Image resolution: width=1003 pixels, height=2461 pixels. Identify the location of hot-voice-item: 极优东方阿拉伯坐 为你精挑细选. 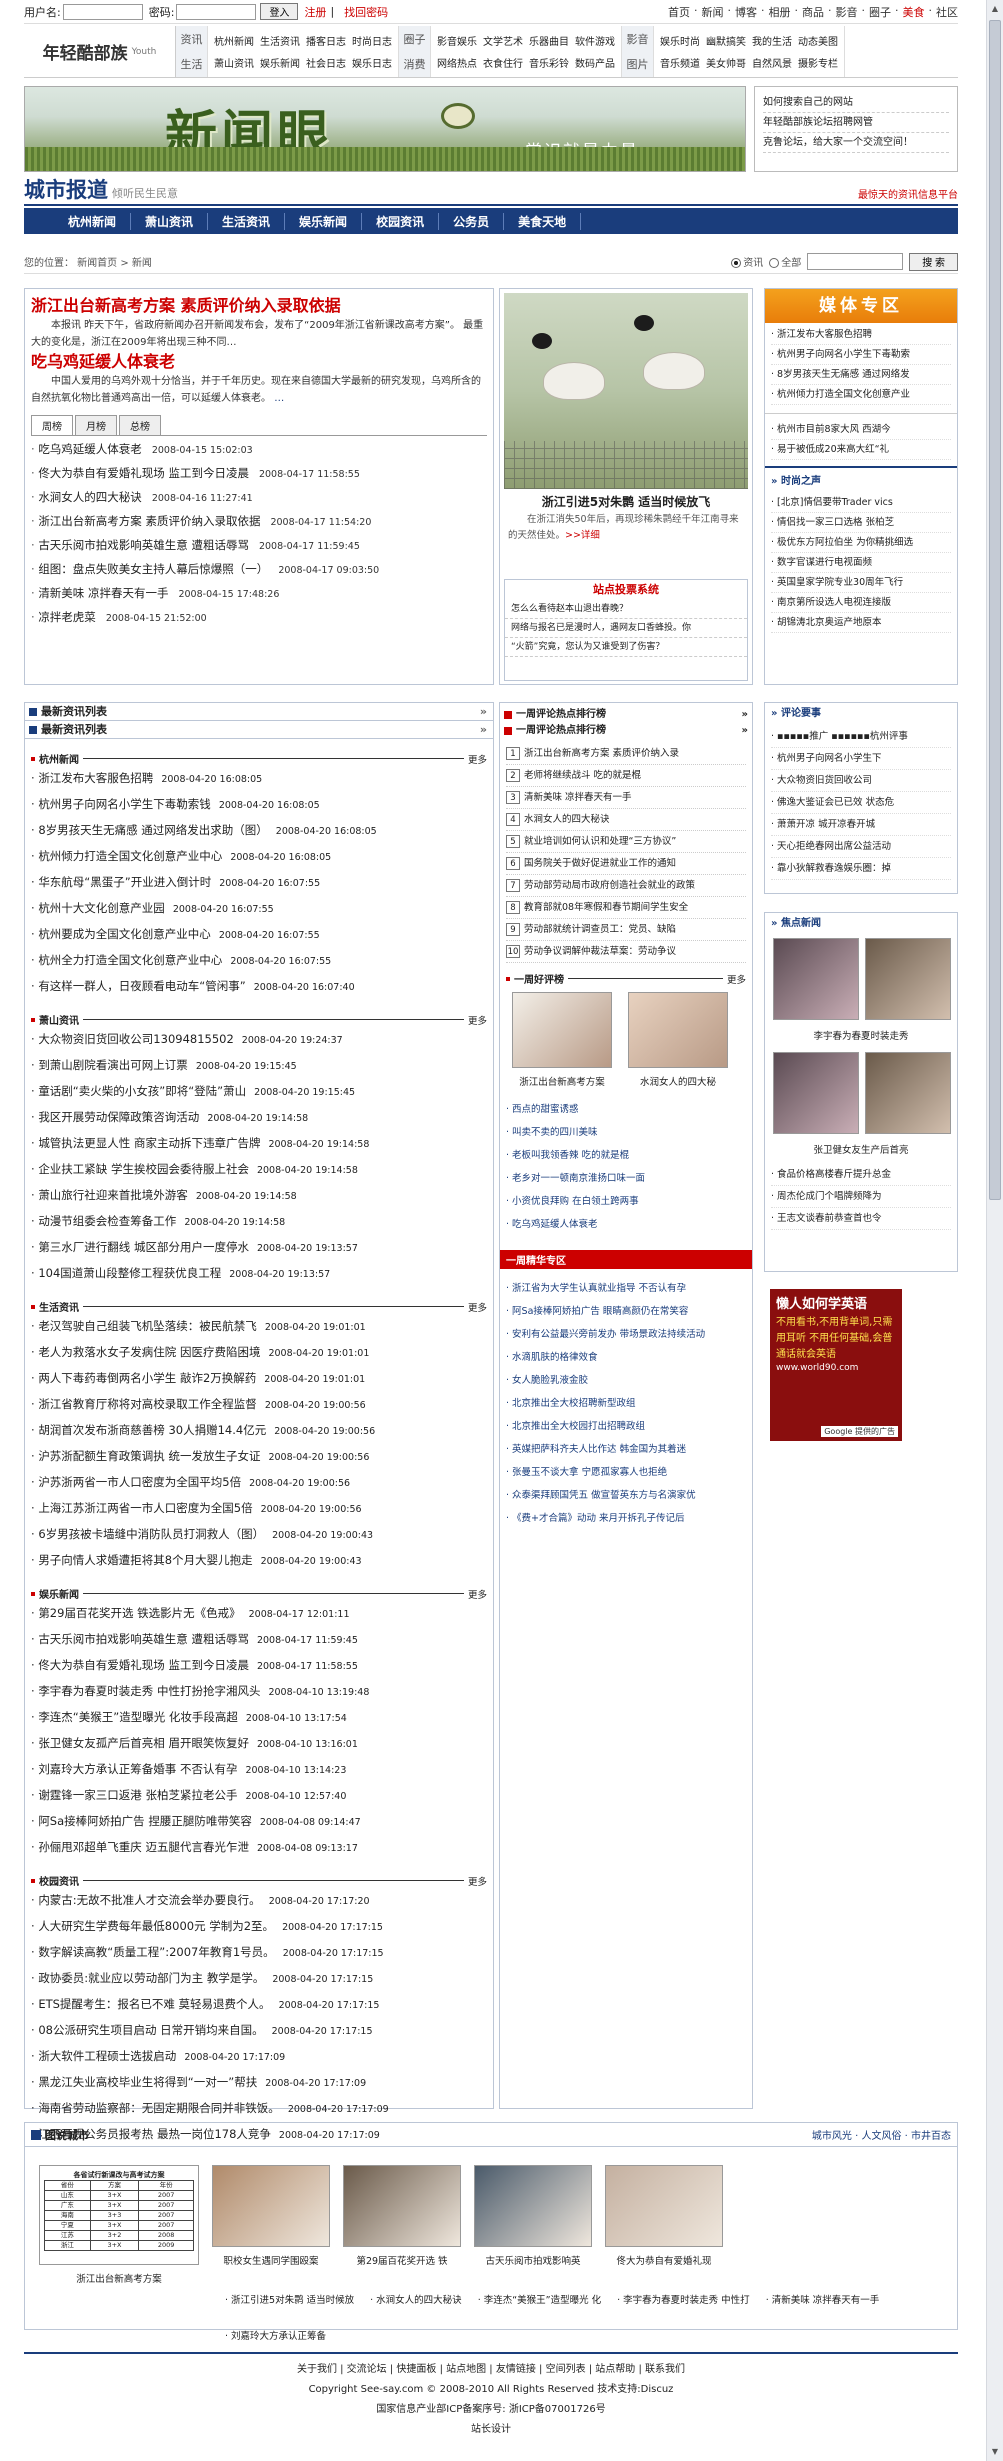
(861, 543).